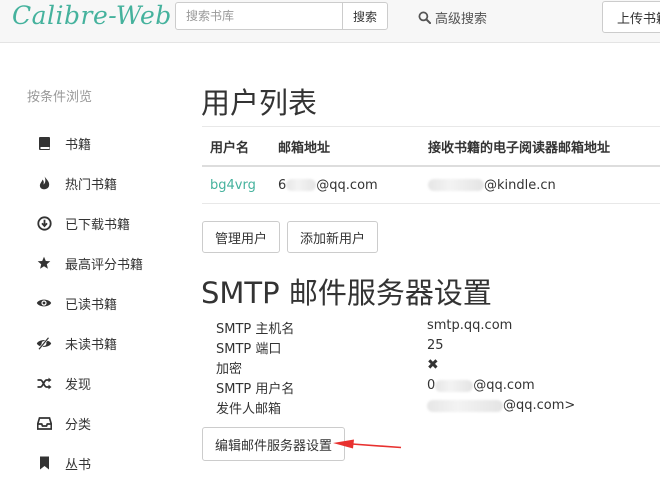  Describe the element at coordinates (44, 143) in the screenshot. I see `book-icon` at that location.